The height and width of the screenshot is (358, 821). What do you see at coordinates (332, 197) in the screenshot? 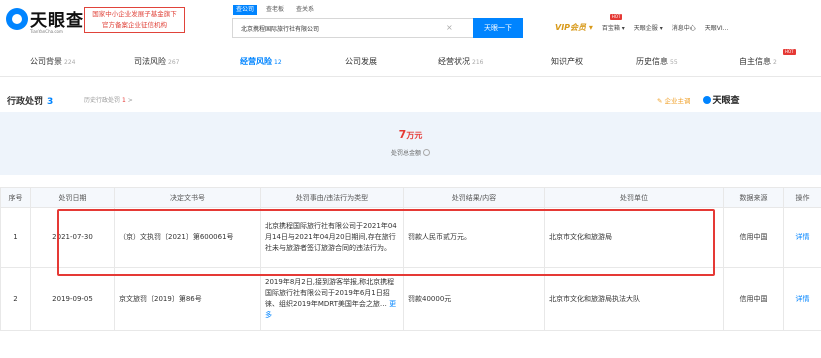
I see `column-header: 处罚事由/违法行为类型` at bounding box center [332, 197].